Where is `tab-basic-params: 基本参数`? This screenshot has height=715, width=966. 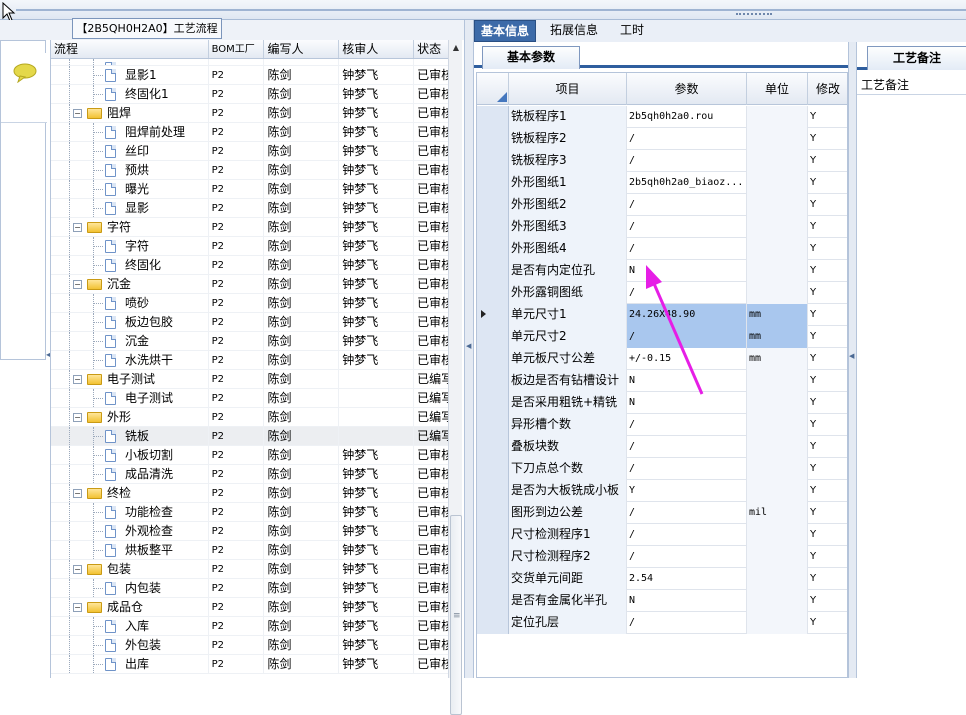 tab-basic-params: 基本参数 is located at coordinates (531, 57).